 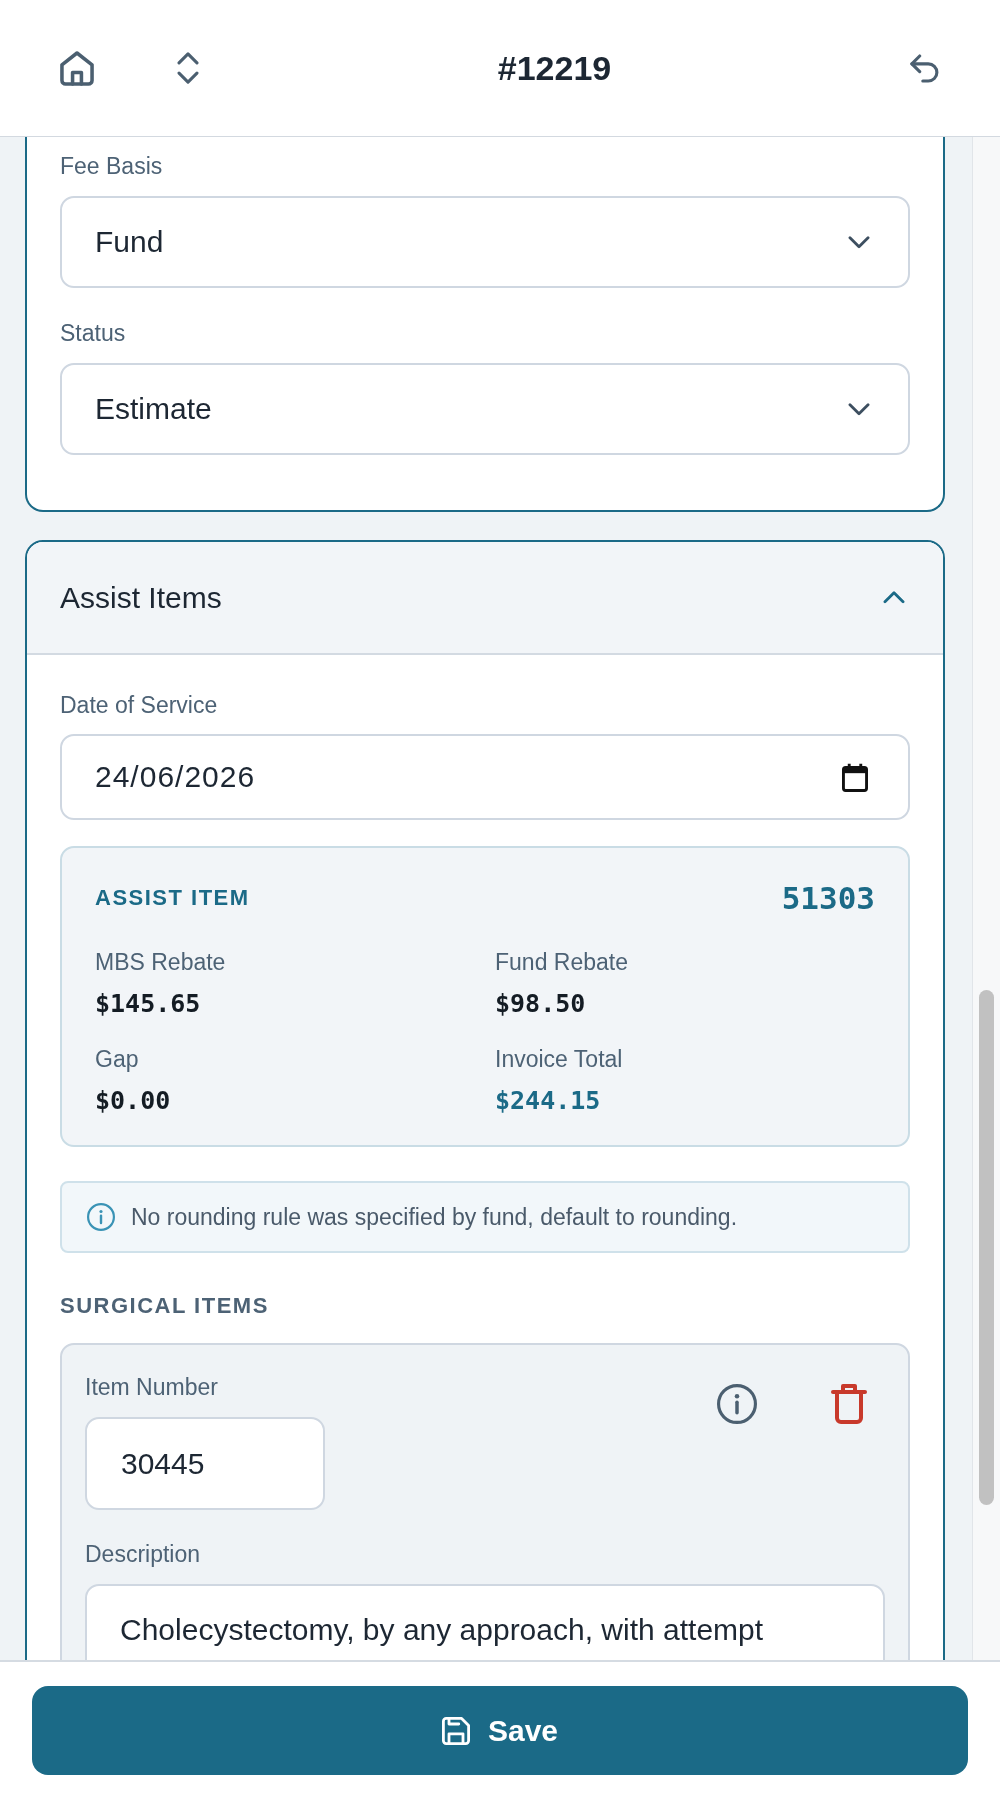 I want to click on select-field: Fund, so click(x=485, y=242).